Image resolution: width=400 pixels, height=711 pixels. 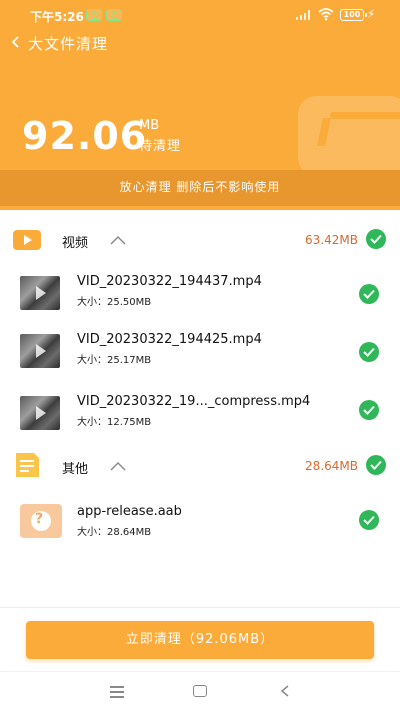 What do you see at coordinates (117, 692) in the screenshot?
I see `menu-icon` at bounding box center [117, 692].